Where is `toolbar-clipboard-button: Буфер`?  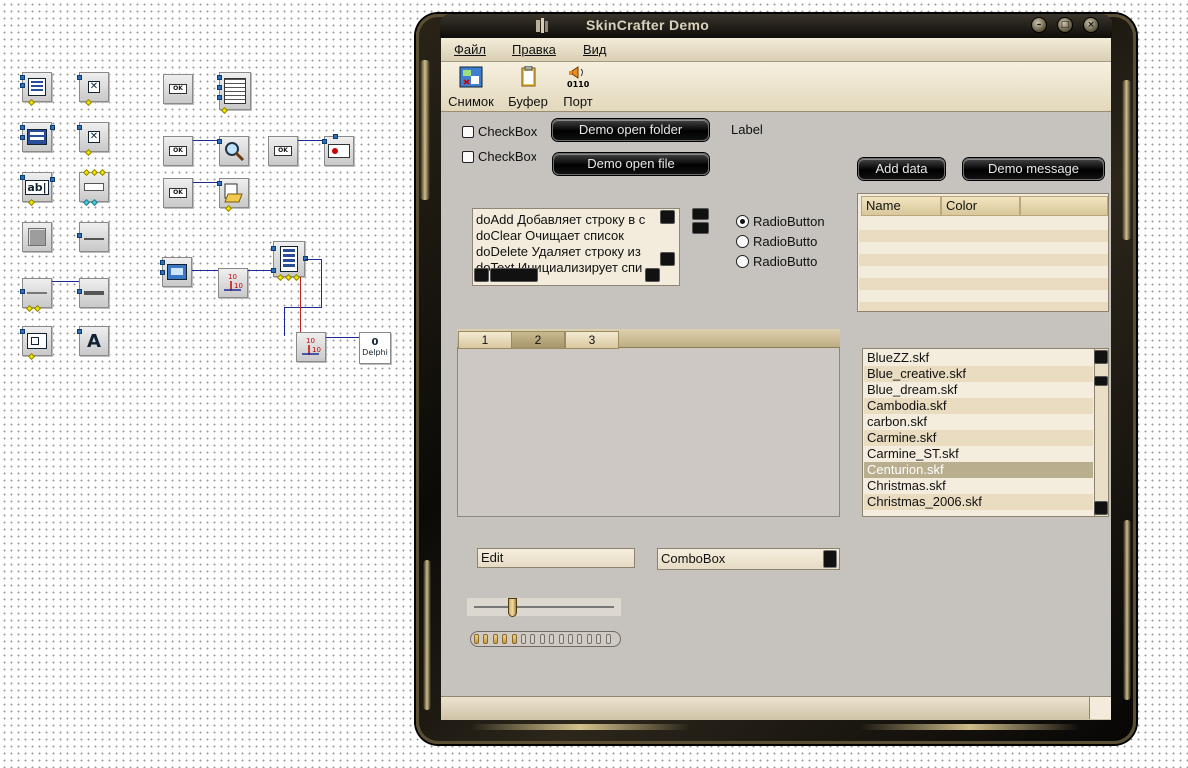 toolbar-clipboard-button: Буфер is located at coordinates (528, 87).